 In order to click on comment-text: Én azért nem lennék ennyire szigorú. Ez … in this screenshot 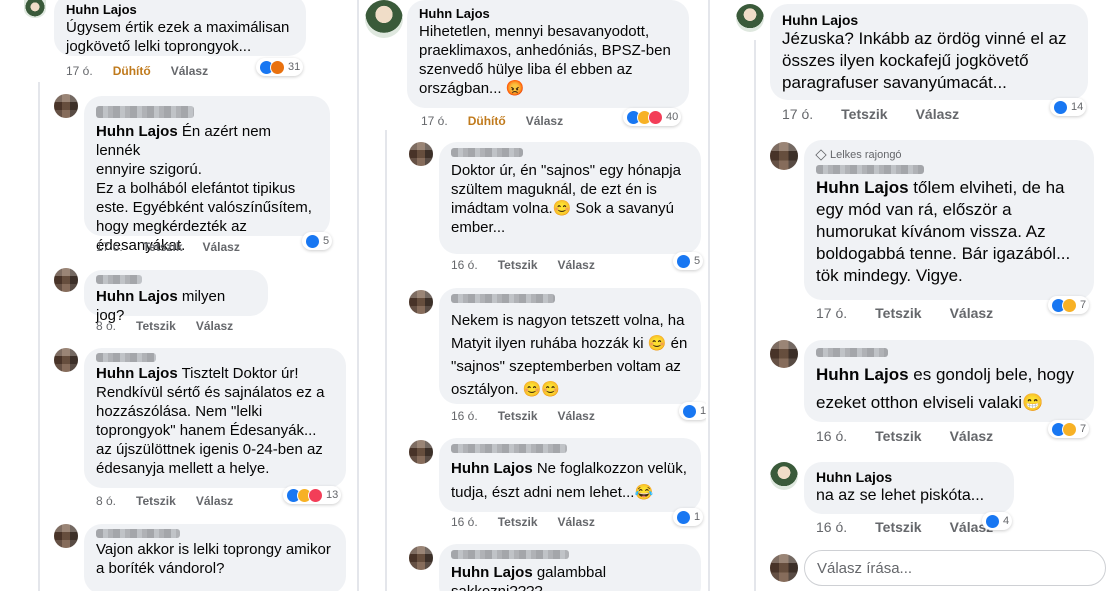, I will do `click(204, 188)`.